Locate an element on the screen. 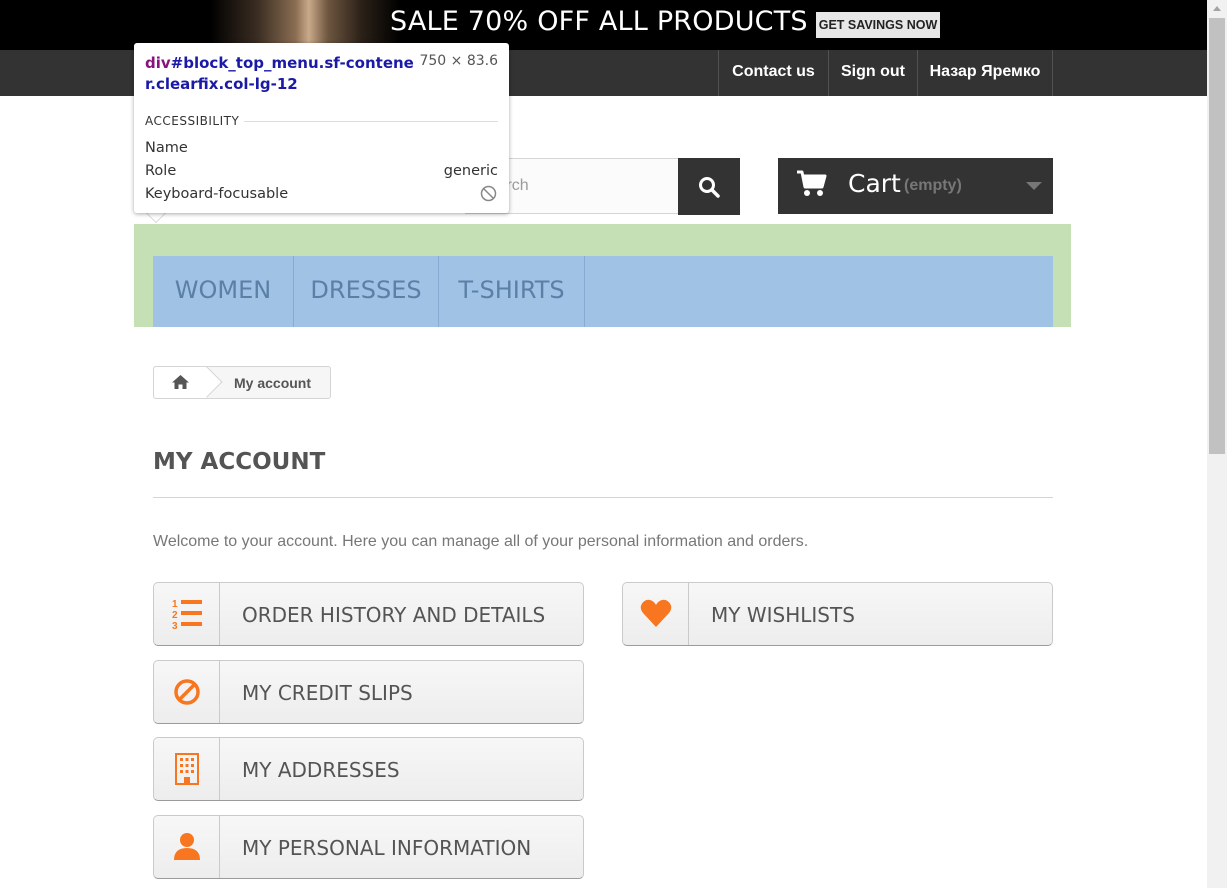  order-history-button: 1 2 3 ORDER HISTORY AND DETAILS is located at coordinates (368, 614).